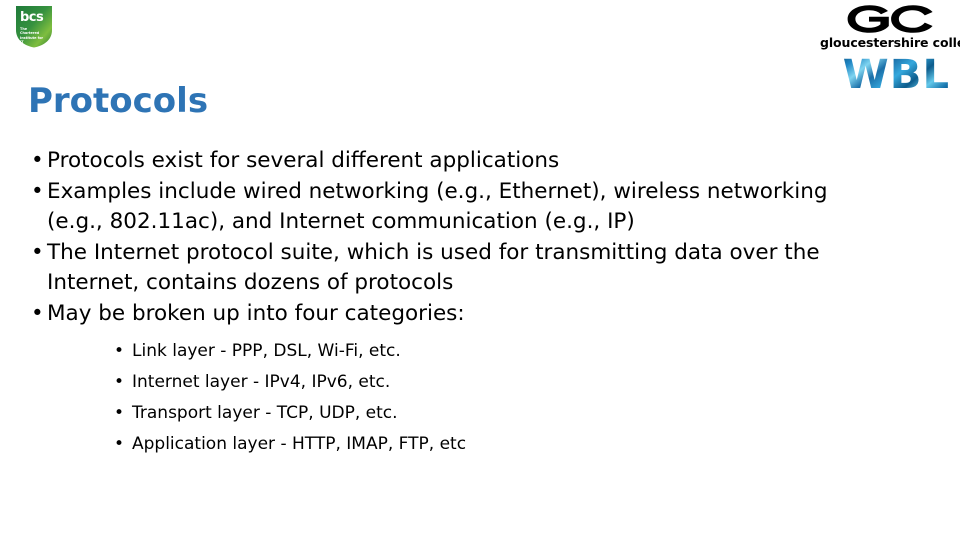  I want to click on list-item-text: May be broken up into four categories:, so click(256, 313).